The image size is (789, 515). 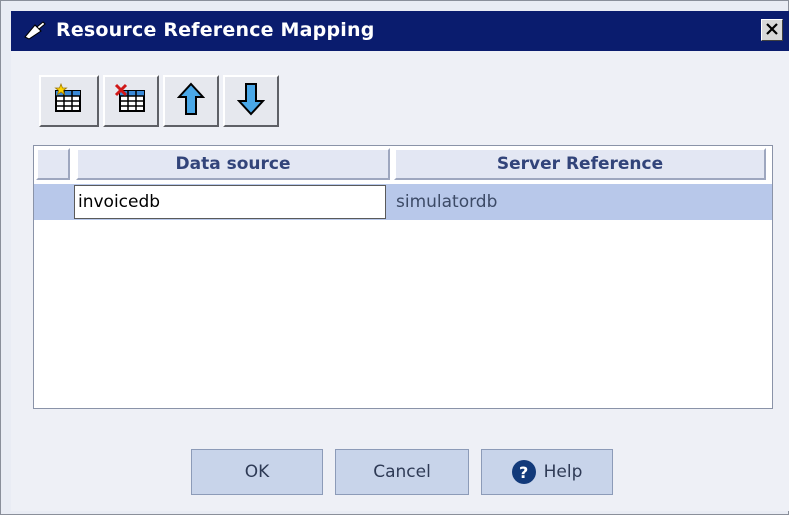 I want to click on window-title: Resource Reference Mapping, so click(x=215, y=30).